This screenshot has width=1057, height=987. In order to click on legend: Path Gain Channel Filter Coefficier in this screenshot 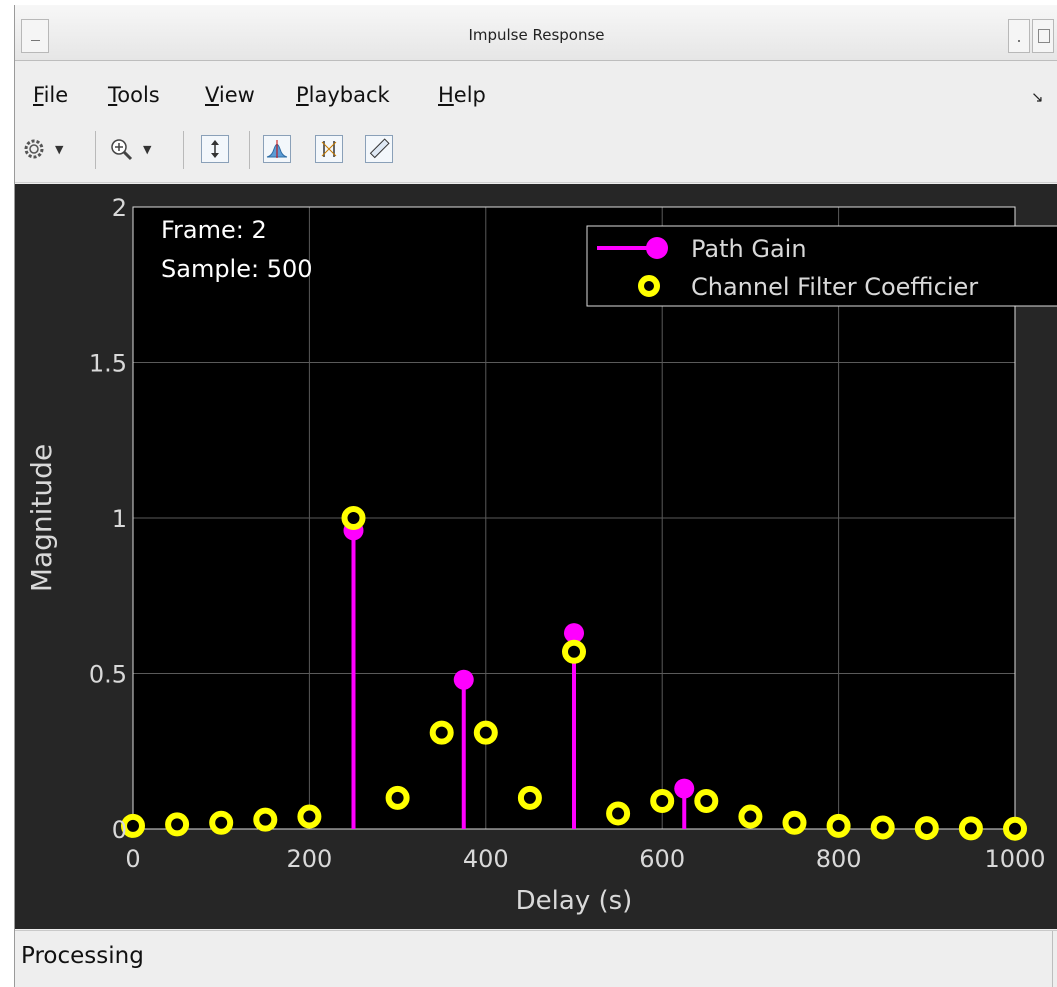, I will do `click(821, 266)`.